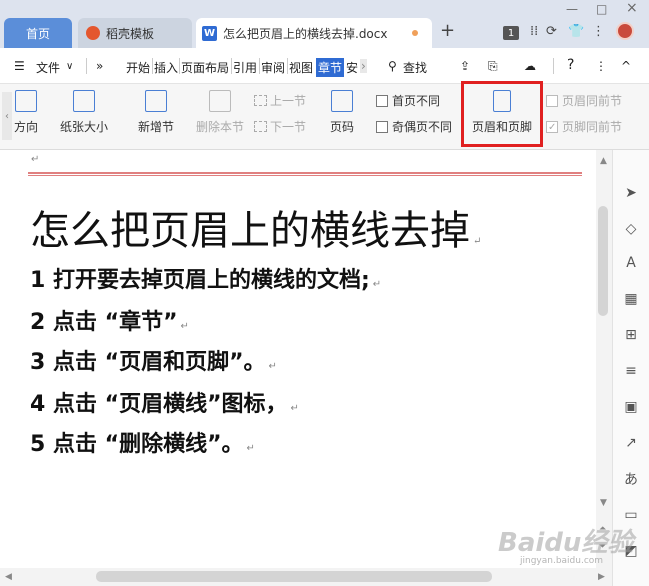  What do you see at coordinates (48, 67) in the screenshot?
I see `file-menu: 文件` at bounding box center [48, 67].